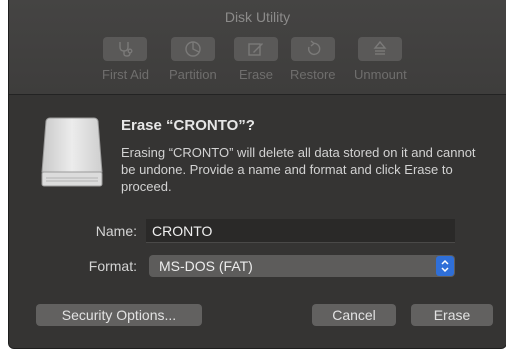  I want to click on name-label: Name:, so click(116, 231).